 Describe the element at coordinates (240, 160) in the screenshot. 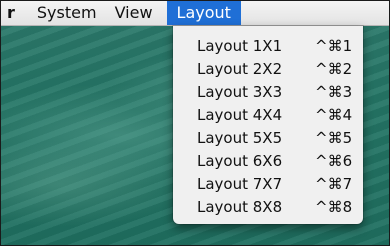

I see `menu-item-label: Layout 6X6` at that location.